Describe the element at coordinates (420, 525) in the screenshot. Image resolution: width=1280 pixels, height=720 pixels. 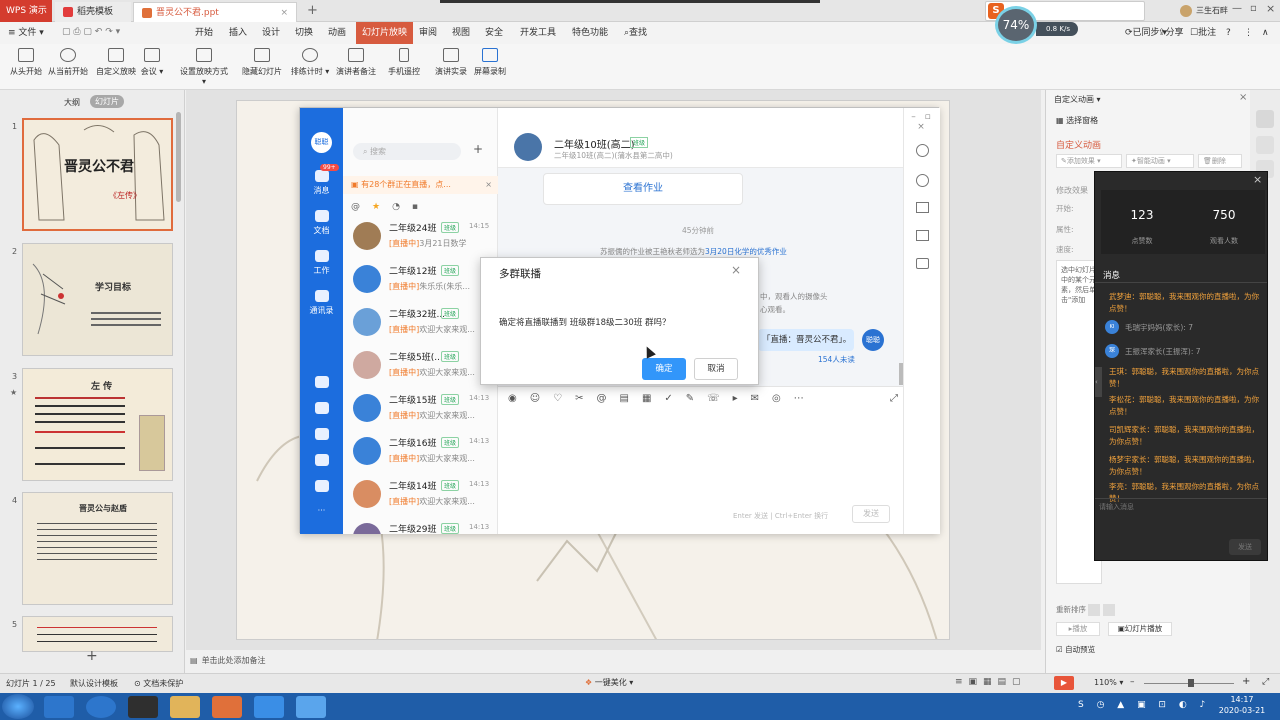
I see `list-item: 二年级29班 班级 14:13` at that location.